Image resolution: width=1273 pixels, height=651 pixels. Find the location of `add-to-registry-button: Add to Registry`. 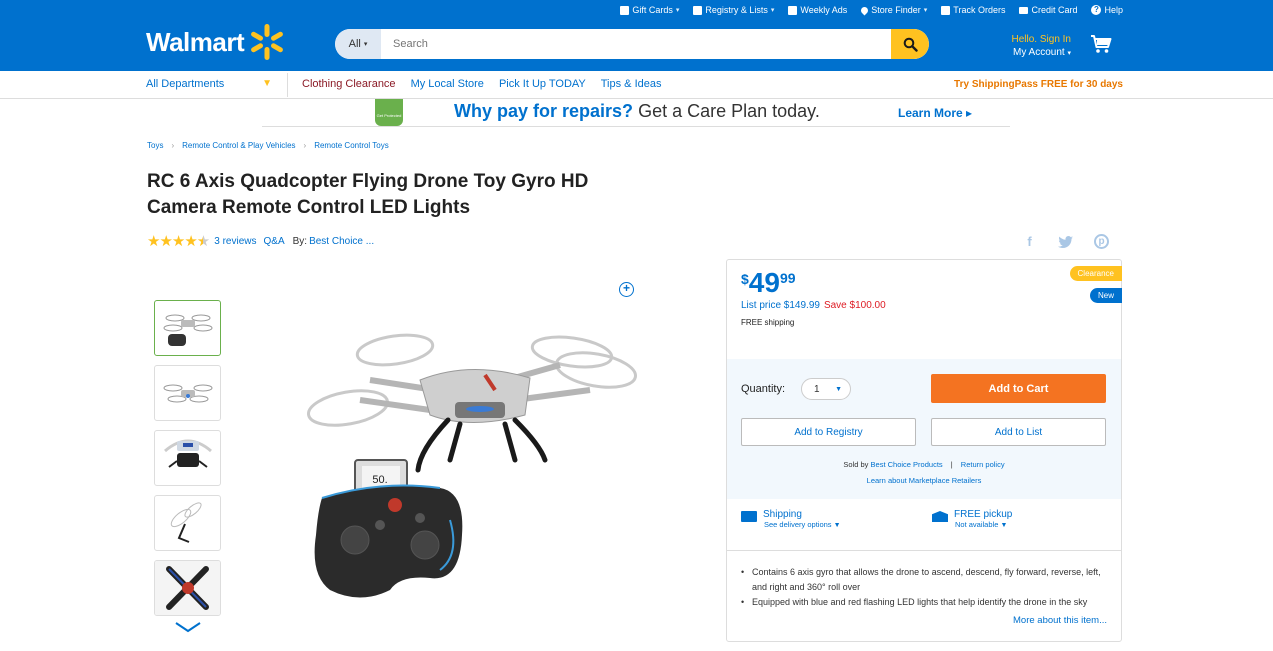

add-to-registry-button: Add to Registry is located at coordinates (828, 432).